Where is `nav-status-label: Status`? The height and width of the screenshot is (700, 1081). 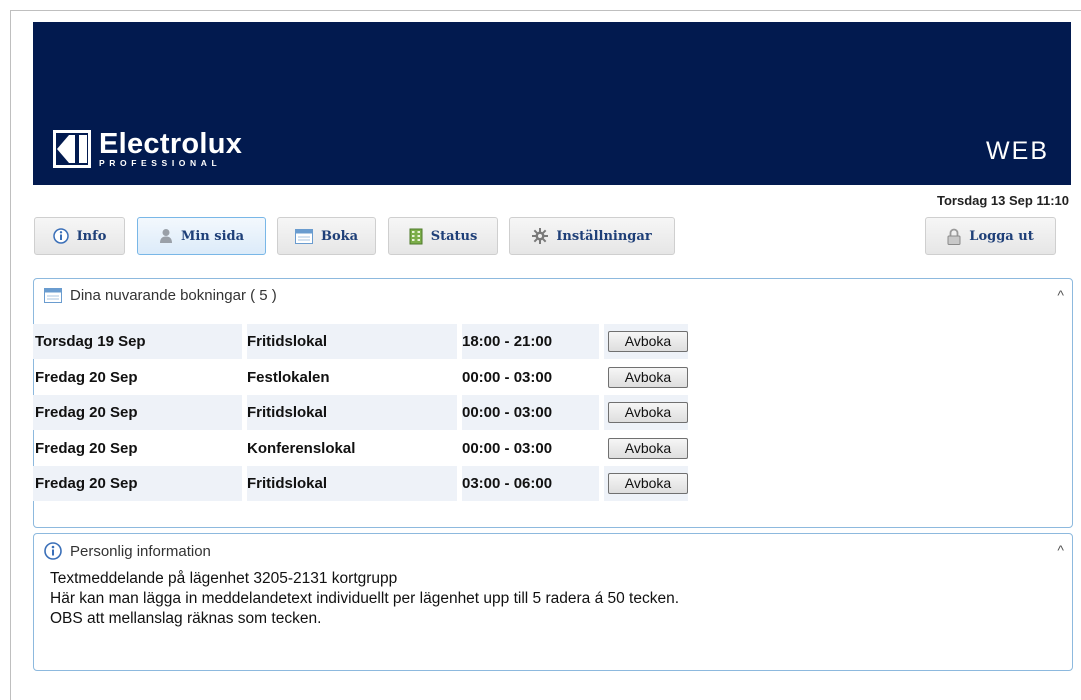 nav-status-label: Status is located at coordinates (454, 236).